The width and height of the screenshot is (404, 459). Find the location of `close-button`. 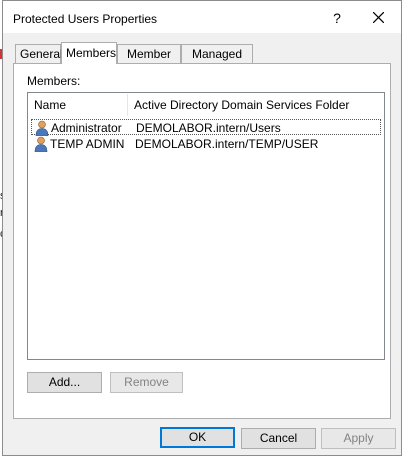

close-button is located at coordinates (378, 17).